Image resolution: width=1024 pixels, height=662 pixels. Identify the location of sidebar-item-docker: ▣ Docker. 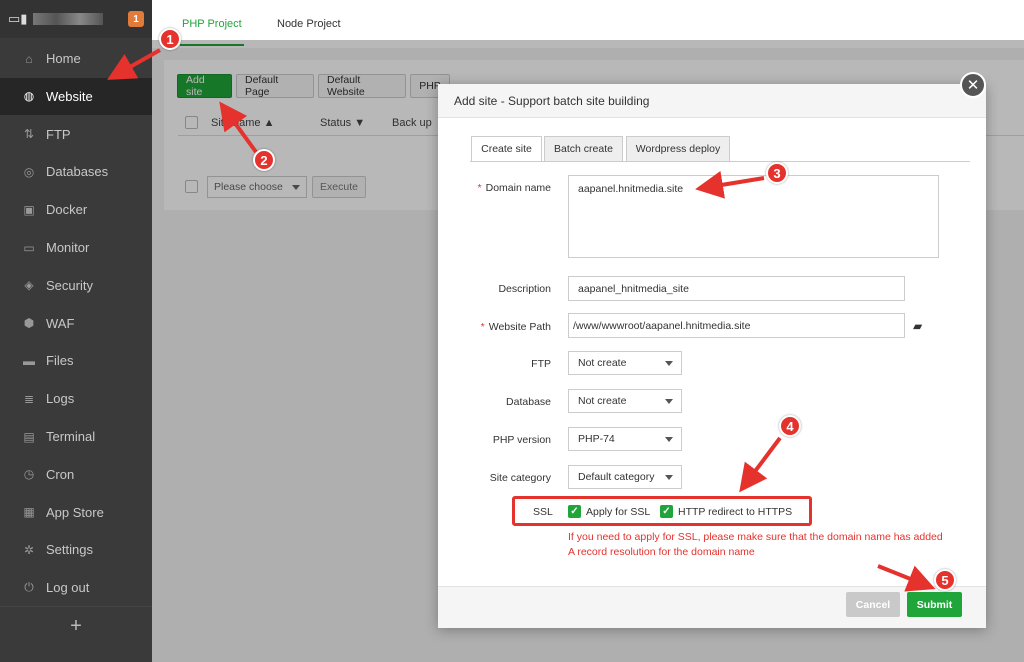
(76, 209).